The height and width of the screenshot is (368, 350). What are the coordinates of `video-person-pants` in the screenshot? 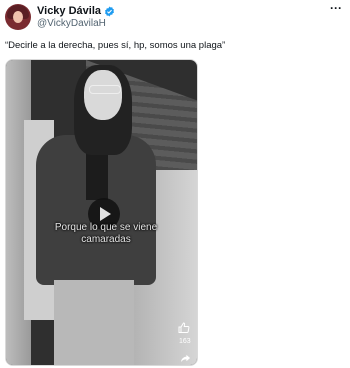 It's located at (94, 322).